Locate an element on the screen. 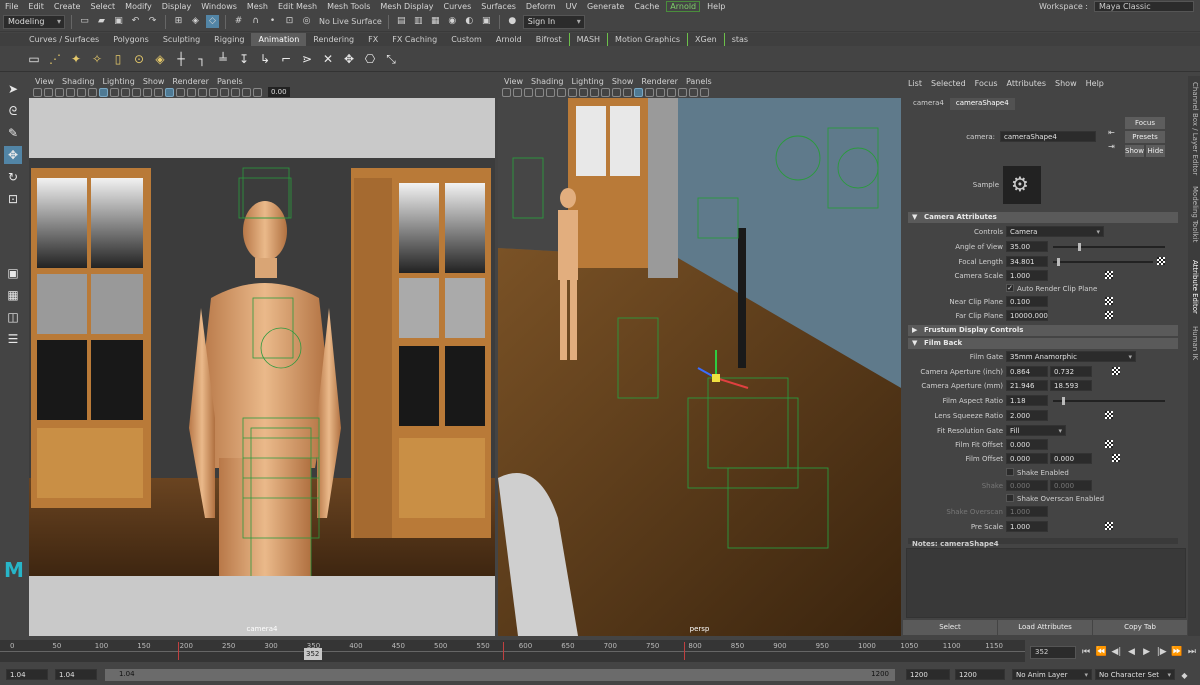 The height and width of the screenshot is (685, 1200). menu-edit-mesh: Edit Mesh is located at coordinates (297, 6).